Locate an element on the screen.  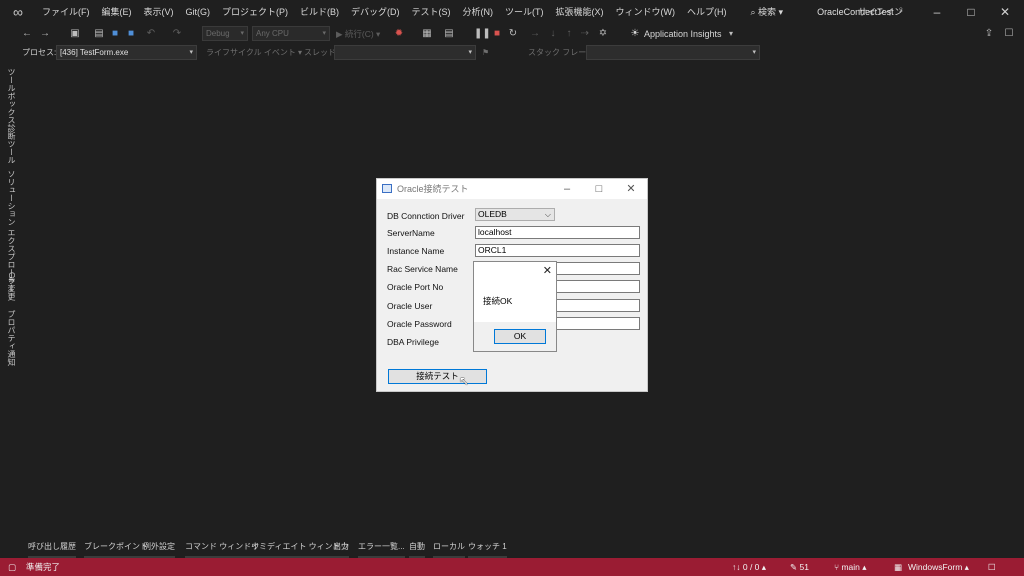
form-minimize-button: – is located at coordinates (567, 189).